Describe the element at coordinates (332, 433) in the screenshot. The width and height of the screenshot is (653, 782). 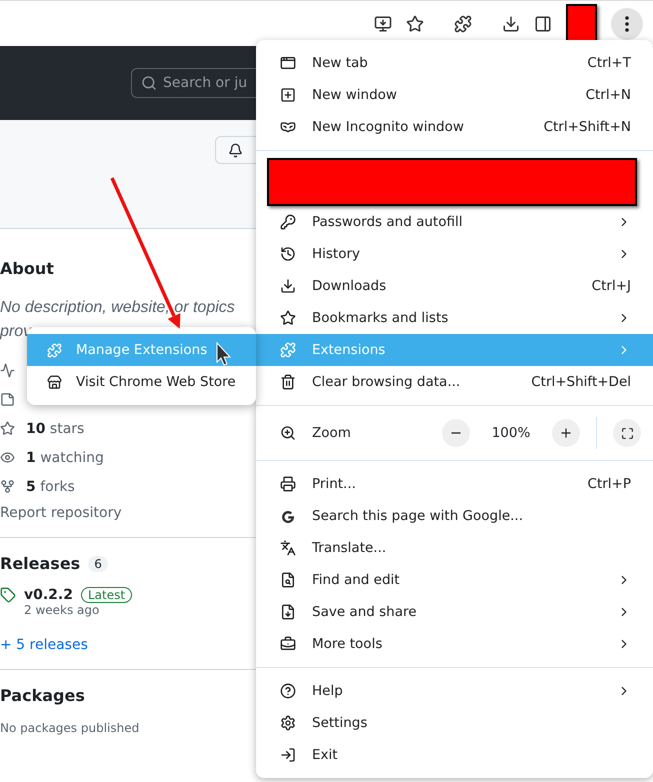
I see `zoom-label: Zoom` at that location.